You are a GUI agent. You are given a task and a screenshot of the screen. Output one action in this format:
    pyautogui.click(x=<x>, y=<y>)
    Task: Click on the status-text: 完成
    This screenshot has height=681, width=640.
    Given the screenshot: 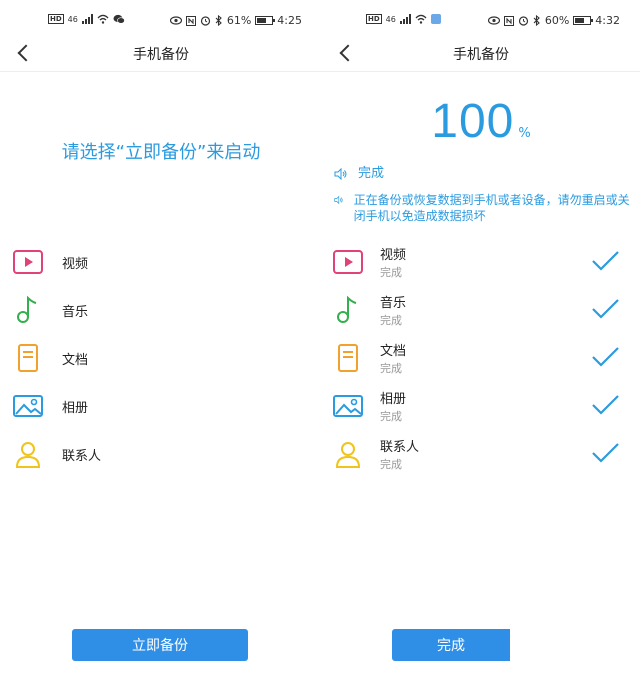 What is the action you would take?
    pyautogui.click(x=371, y=173)
    